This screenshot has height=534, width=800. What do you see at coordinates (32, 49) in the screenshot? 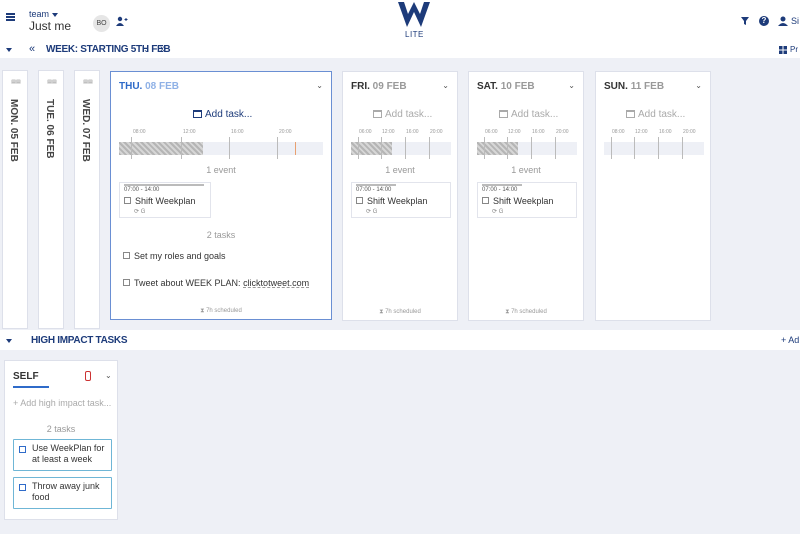
I see `previous-week-button: «` at bounding box center [32, 49].